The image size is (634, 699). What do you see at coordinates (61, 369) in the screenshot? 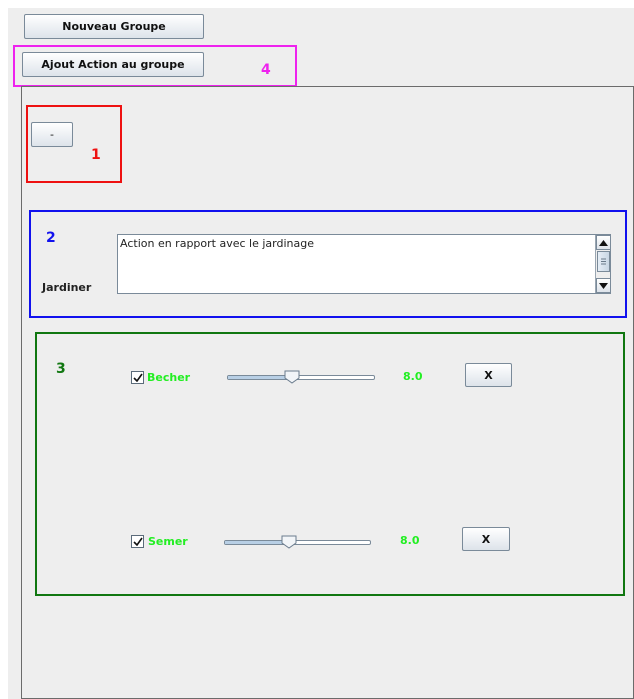
I see `annotation-number-3: 3` at bounding box center [61, 369].